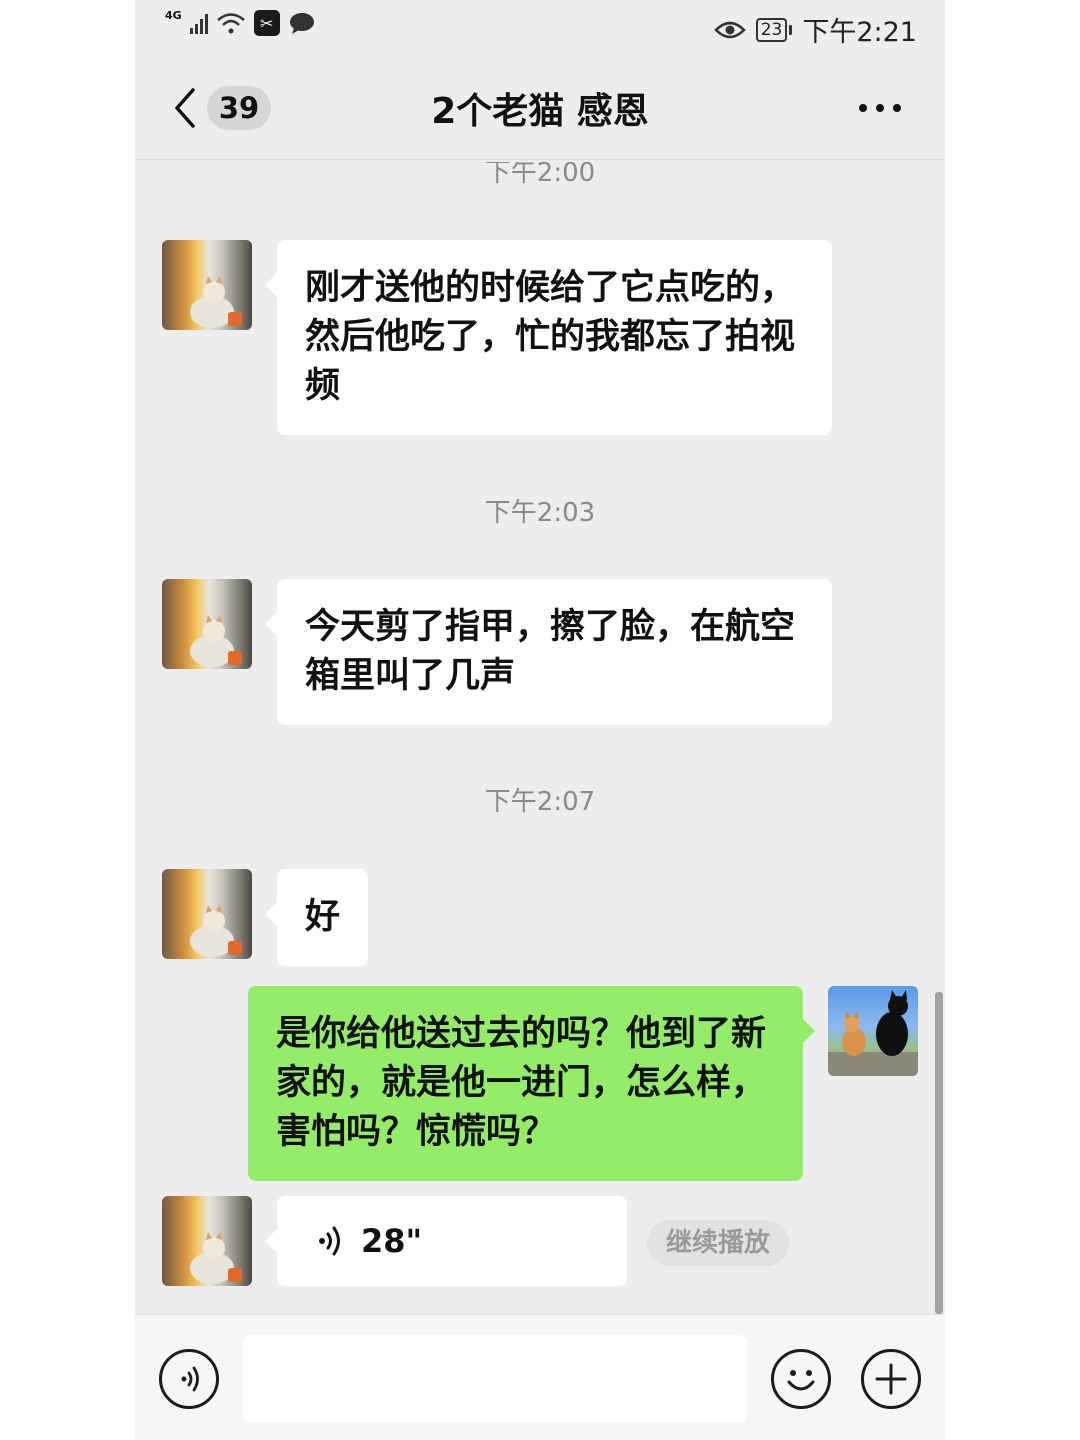 The width and height of the screenshot is (1080, 1440). I want to click on battery-icon: 23, so click(774, 29).